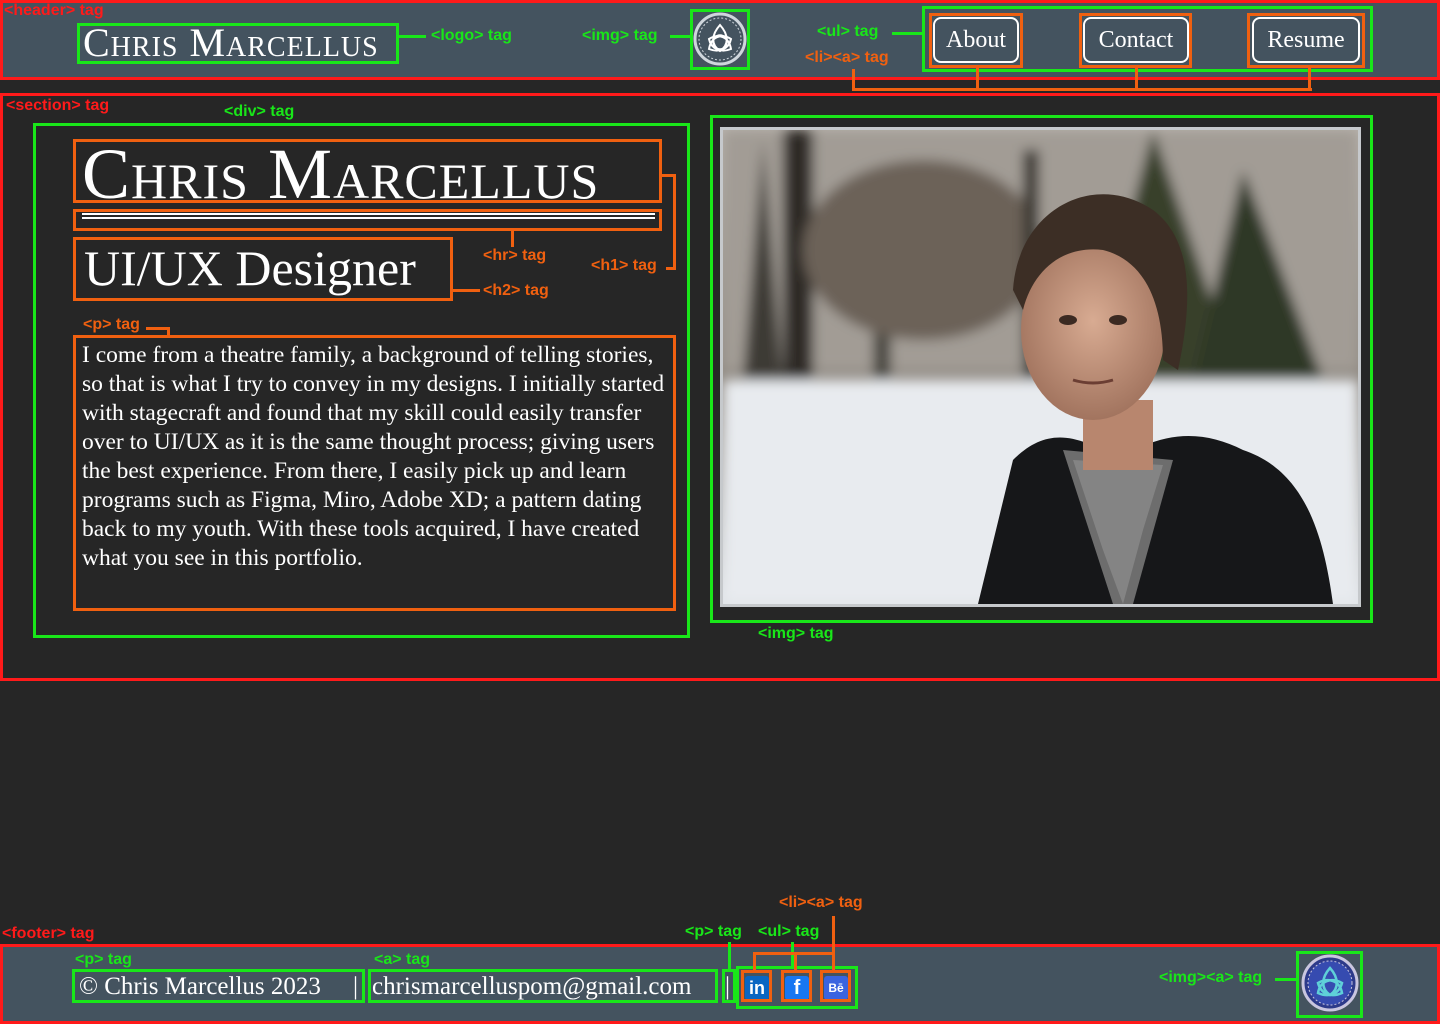 The height and width of the screenshot is (1024, 1440). I want to click on li-about-annotation-box, so click(976, 40).